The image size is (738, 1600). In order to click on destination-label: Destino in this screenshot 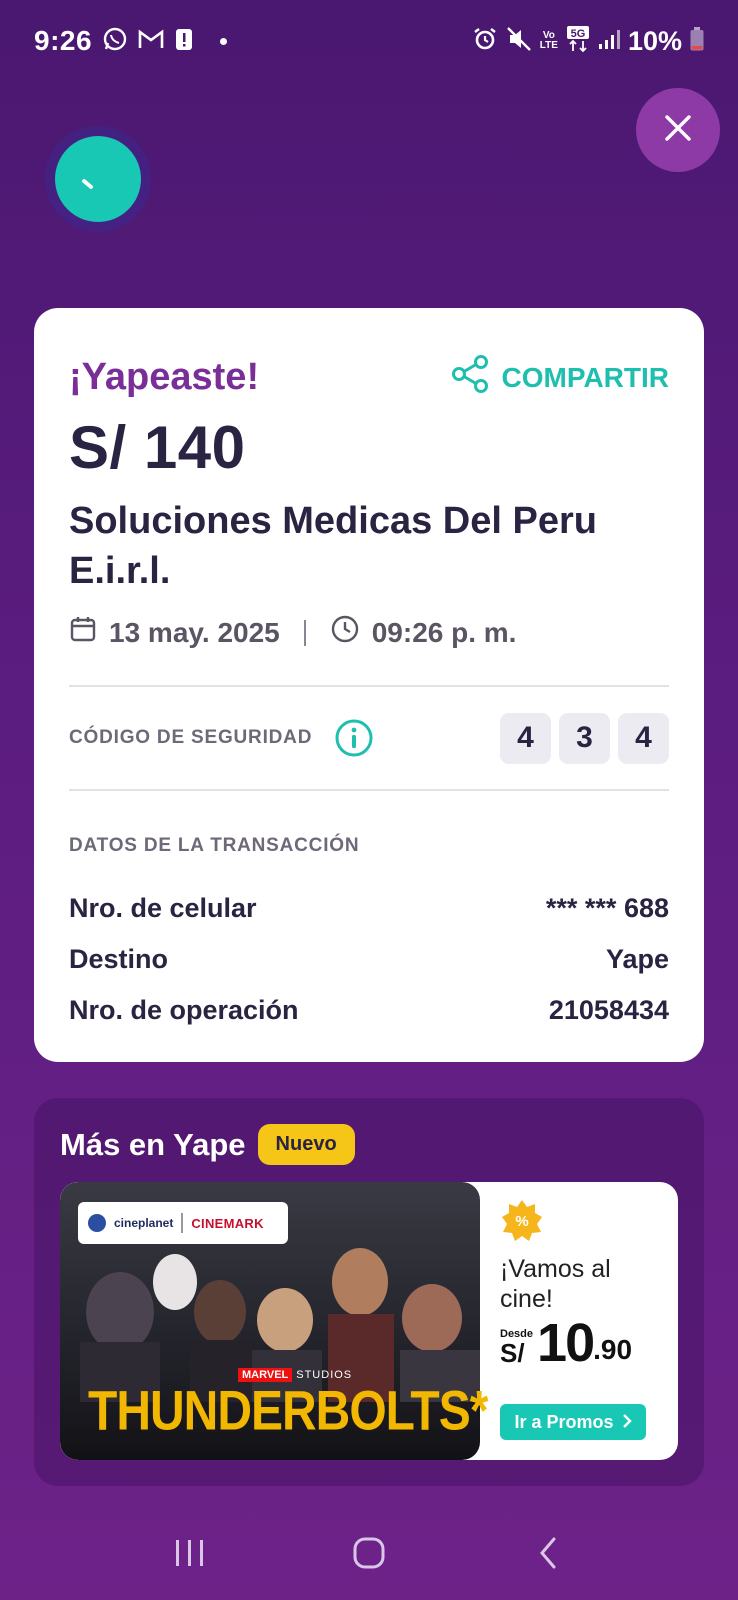, I will do `click(119, 959)`.